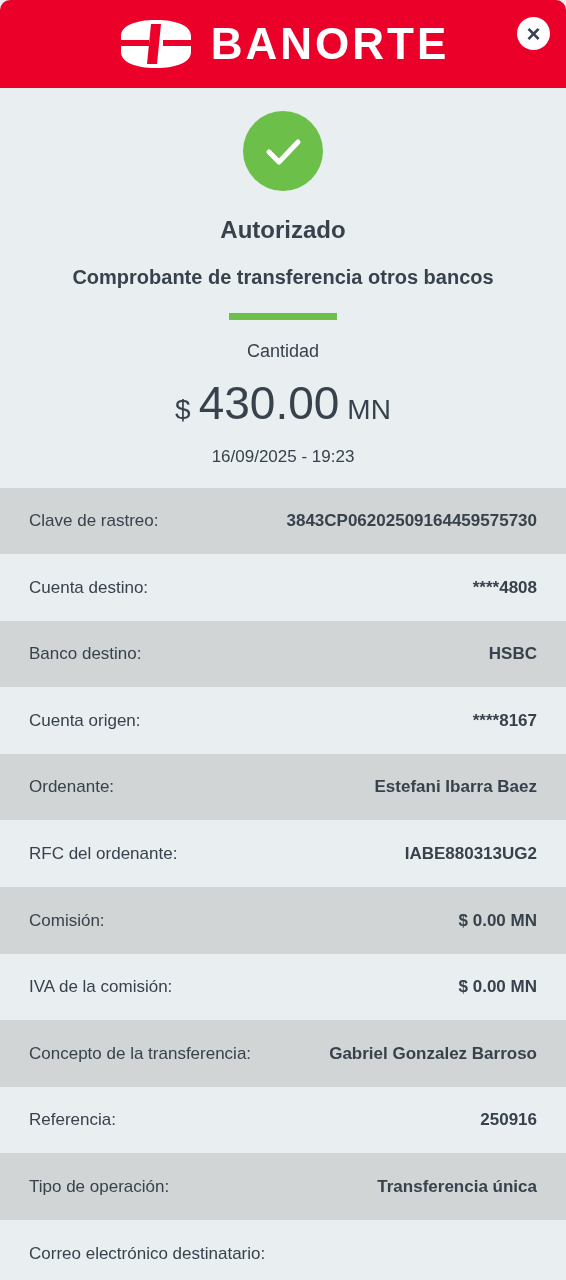 The width and height of the screenshot is (566, 1280). What do you see at coordinates (504, 720) in the screenshot?
I see `detail-value: ****8167` at bounding box center [504, 720].